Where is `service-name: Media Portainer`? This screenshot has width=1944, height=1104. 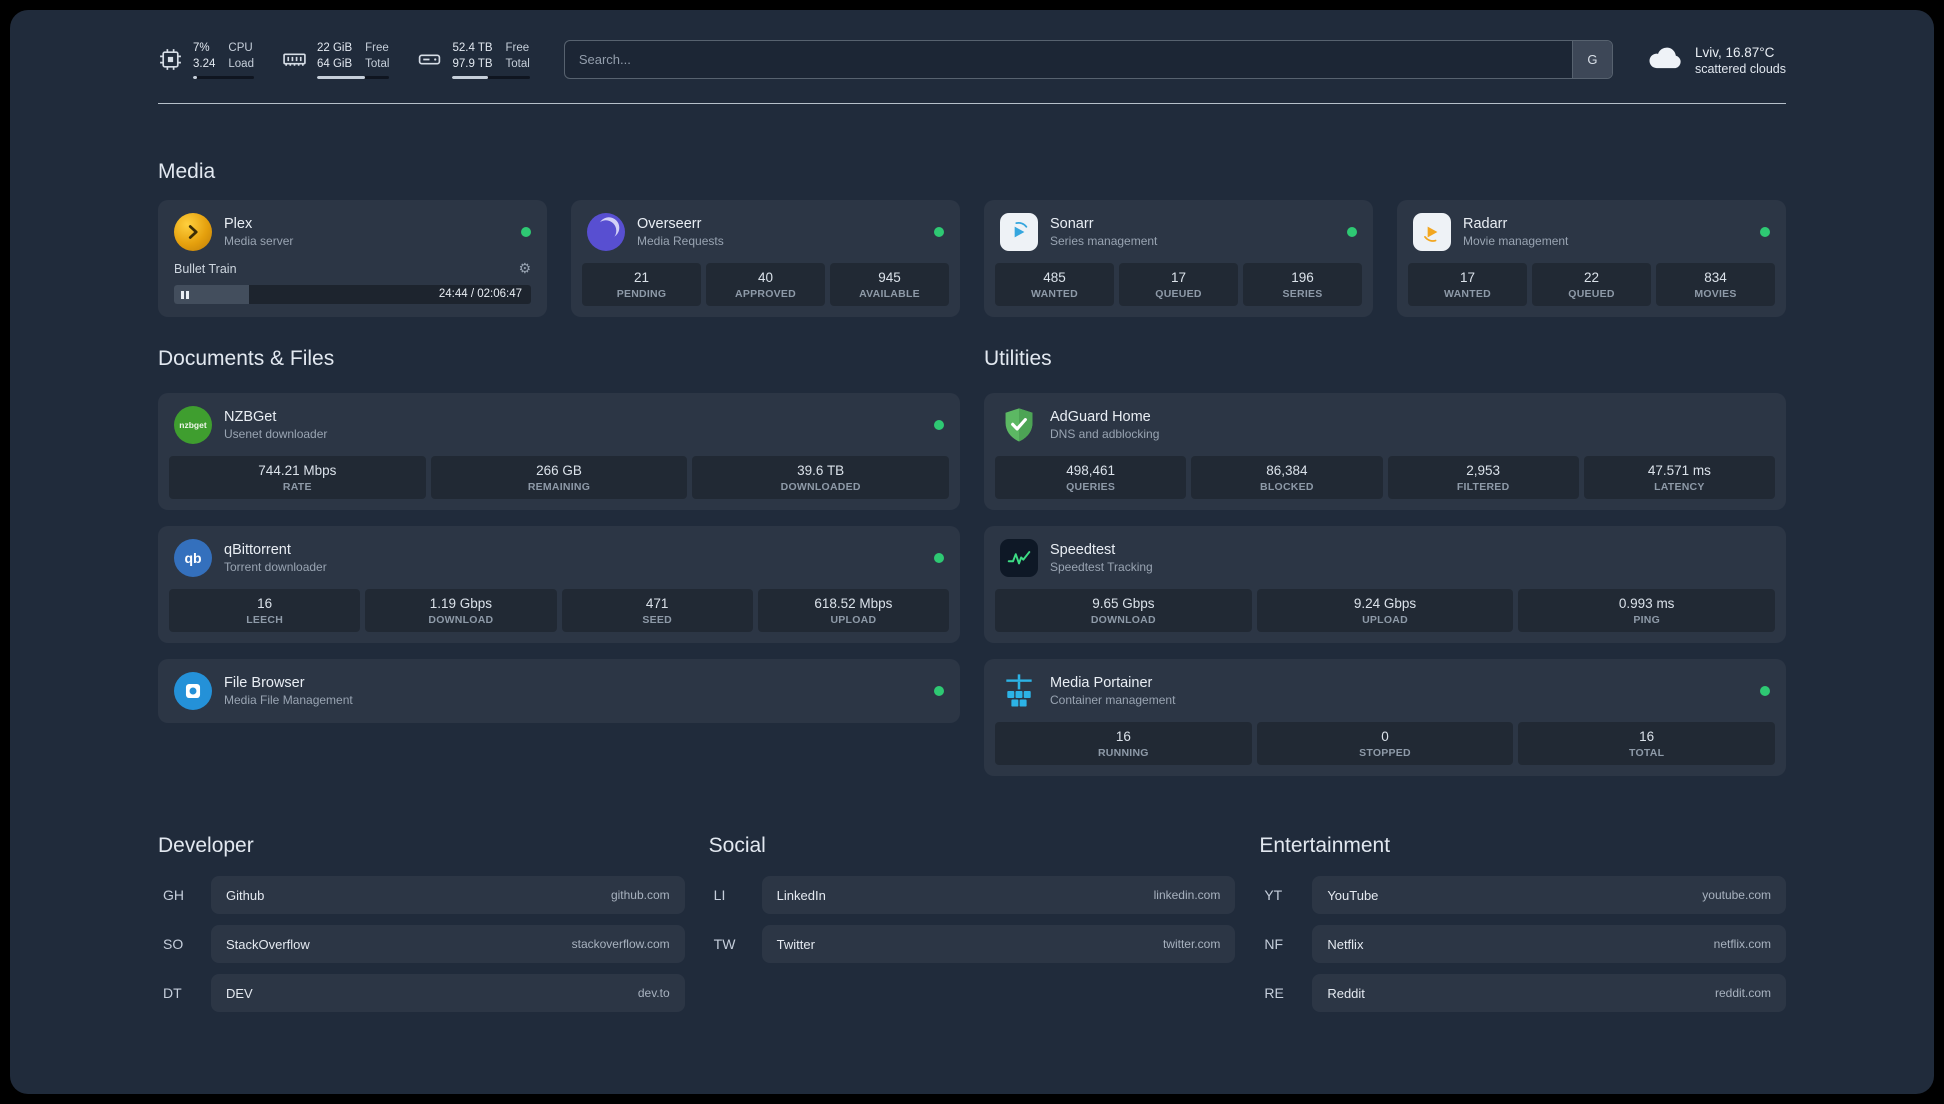
service-name: Media Portainer is located at coordinates (1101, 683).